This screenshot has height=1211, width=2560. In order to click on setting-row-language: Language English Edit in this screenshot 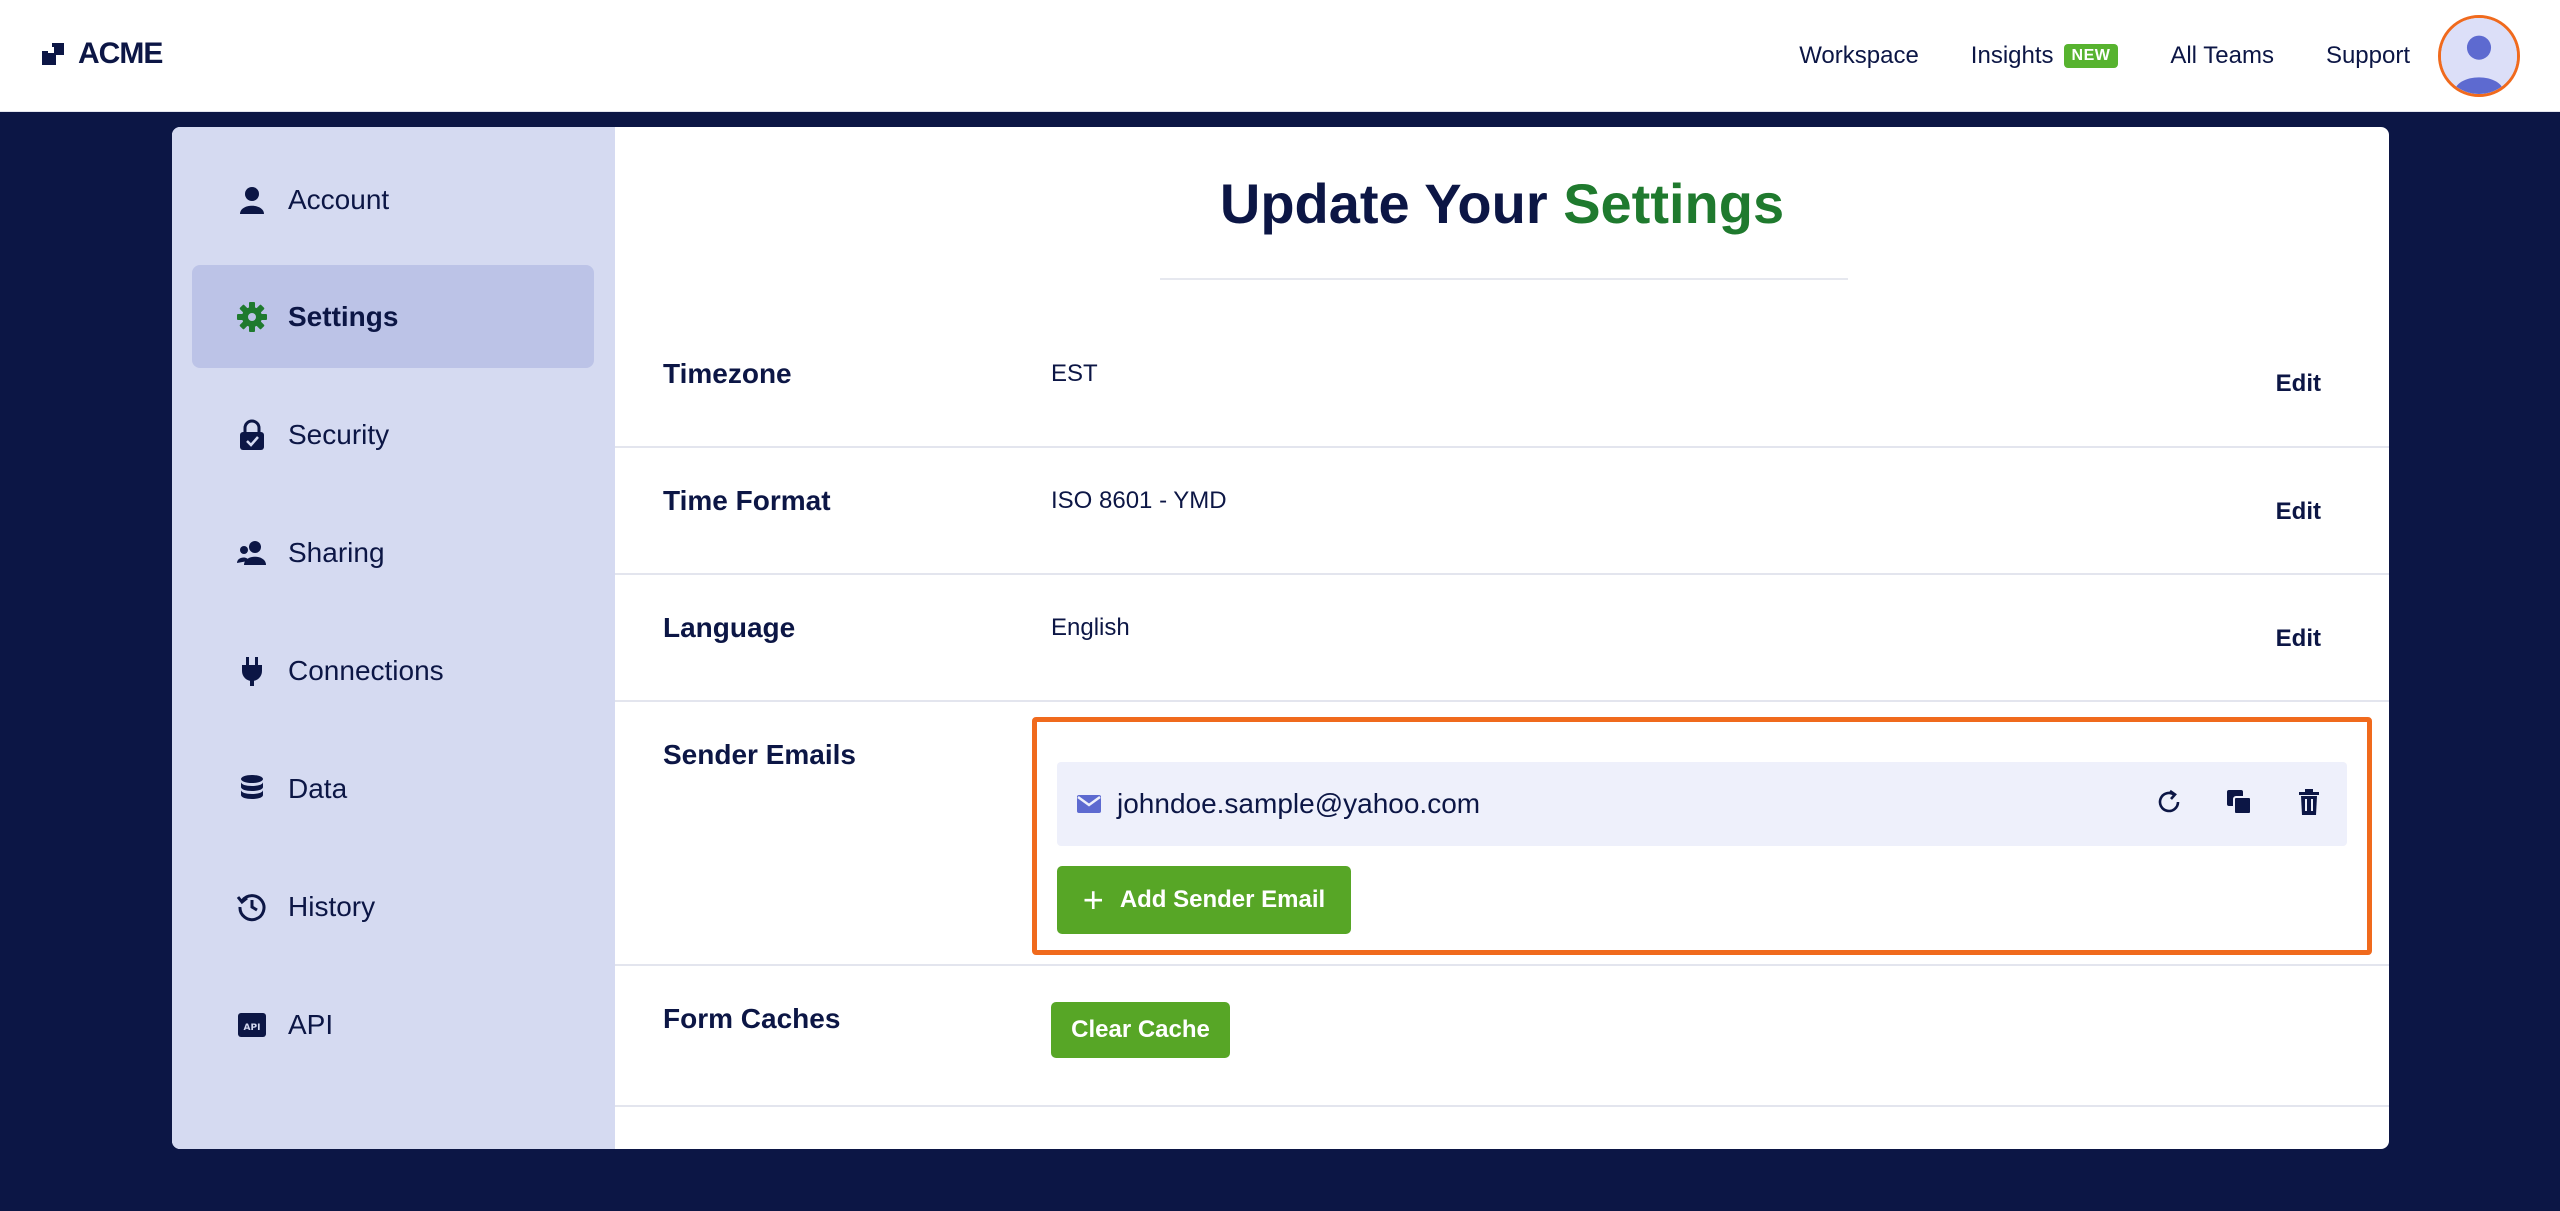, I will do `click(1502, 638)`.